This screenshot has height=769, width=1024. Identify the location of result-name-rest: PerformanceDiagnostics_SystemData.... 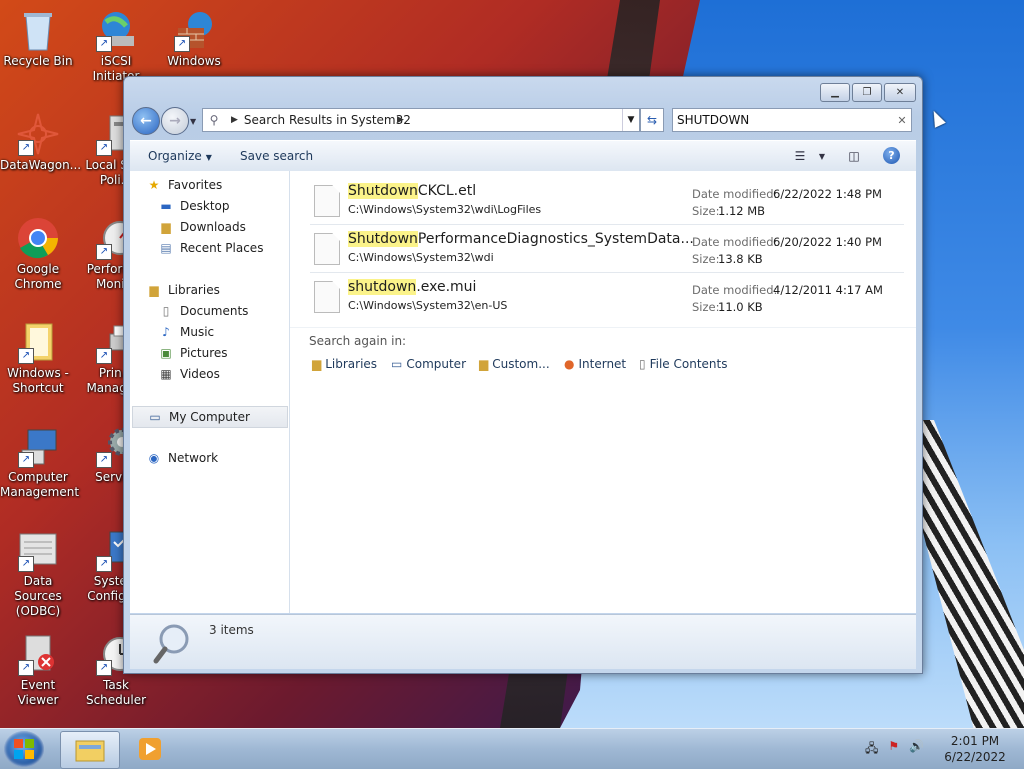
(555, 239).